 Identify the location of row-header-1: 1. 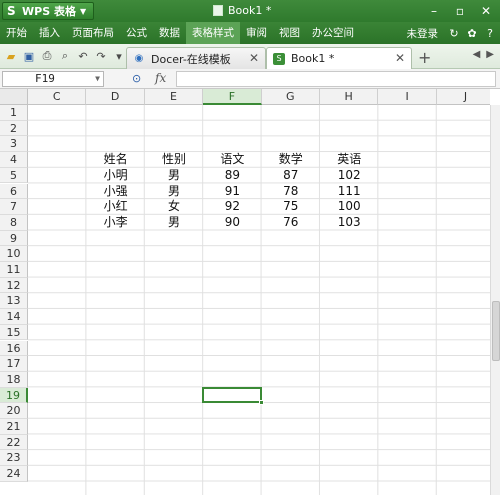
(14, 113).